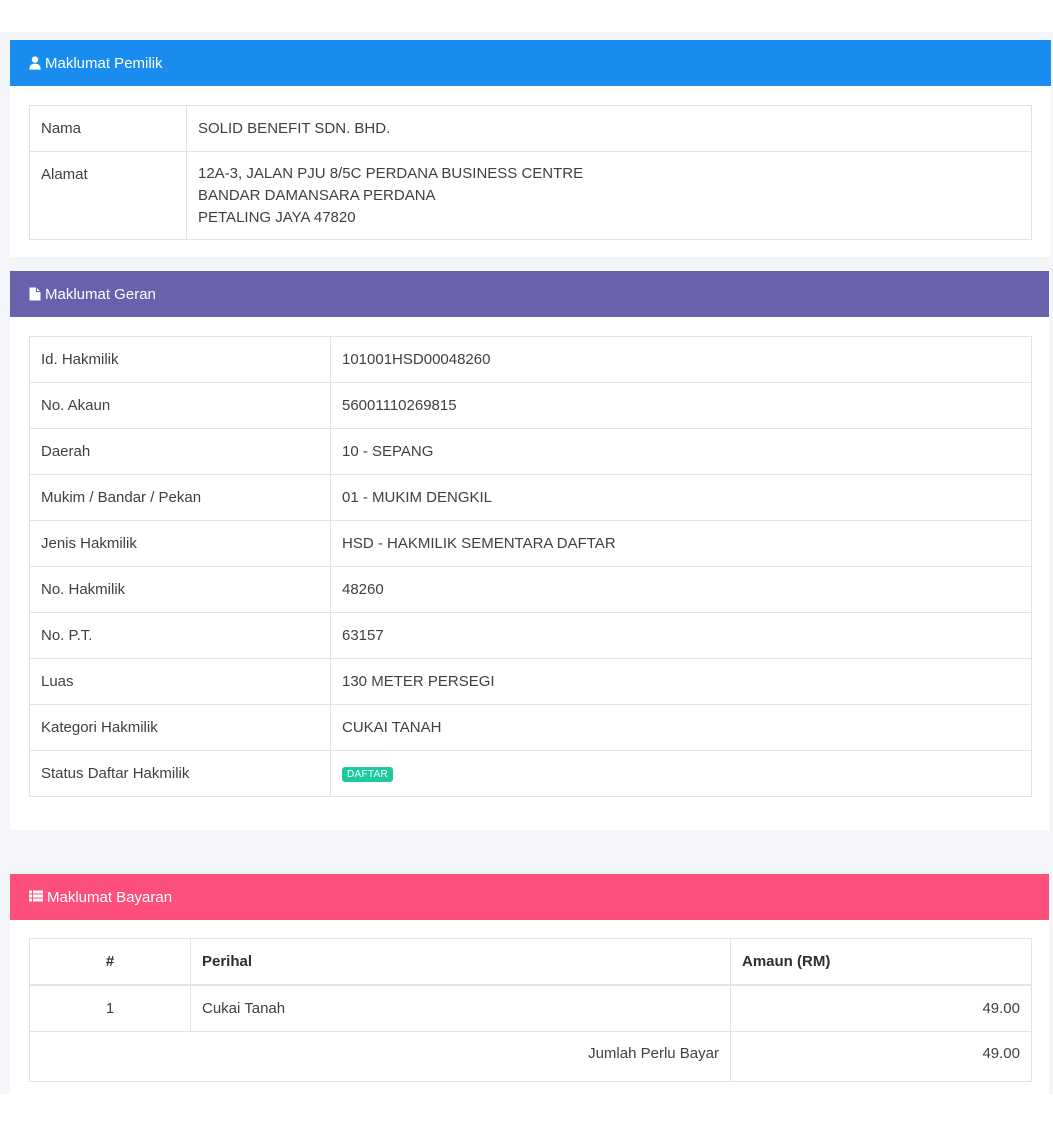 This screenshot has width=1053, height=1134. I want to click on file-icon, so click(35, 294).